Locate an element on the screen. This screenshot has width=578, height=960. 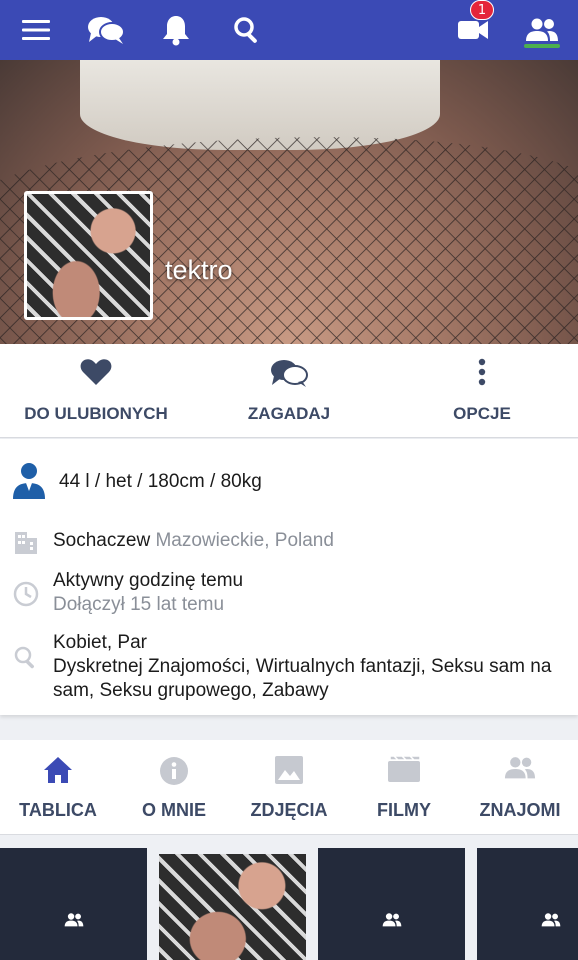
avatar-photo is located at coordinates (88, 255).